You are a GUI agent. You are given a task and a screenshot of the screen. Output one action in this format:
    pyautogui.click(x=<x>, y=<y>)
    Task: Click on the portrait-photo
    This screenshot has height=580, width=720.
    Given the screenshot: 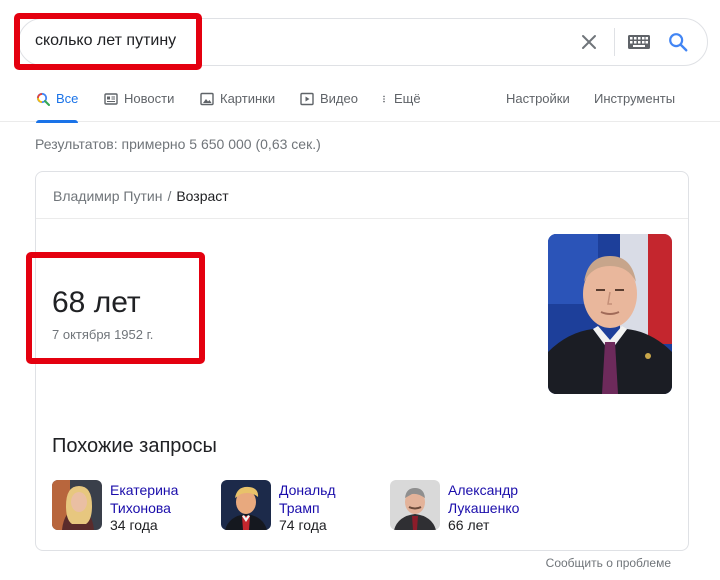 What is the action you would take?
    pyautogui.click(x=610, y=314)
    